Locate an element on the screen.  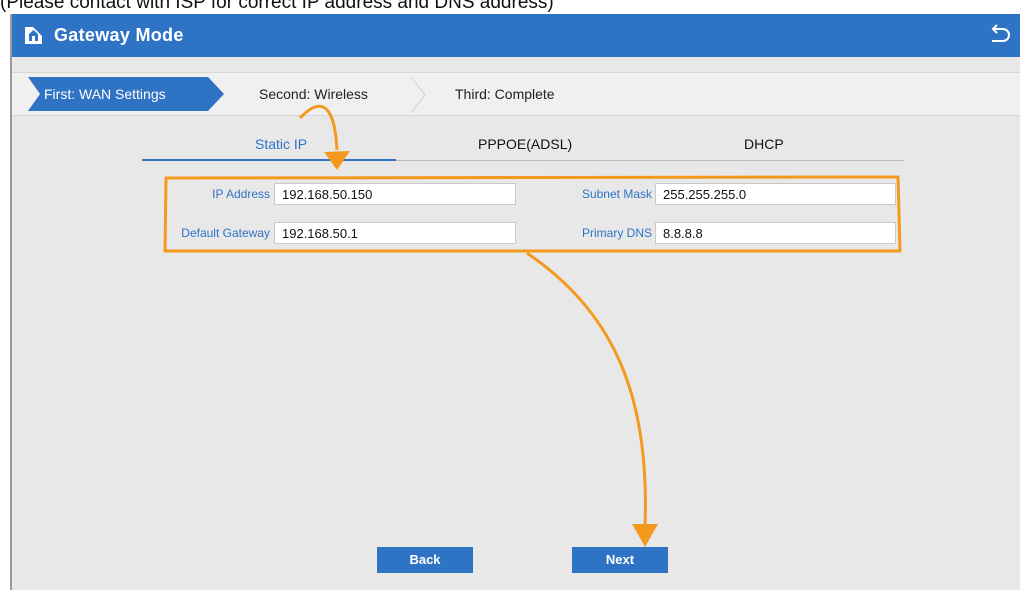
tab-static-ip: Static IP is located at coordinates (281, 144).